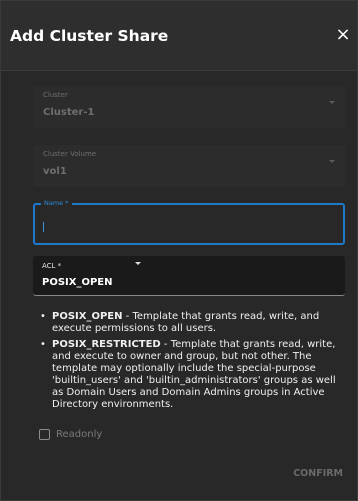 The image size is (358, 501). What do you see at coordinates (106, 344) in the screenshot?
I see `acl-help-term: POSIX_RESTRICTED` at bounding box center [106, 344].